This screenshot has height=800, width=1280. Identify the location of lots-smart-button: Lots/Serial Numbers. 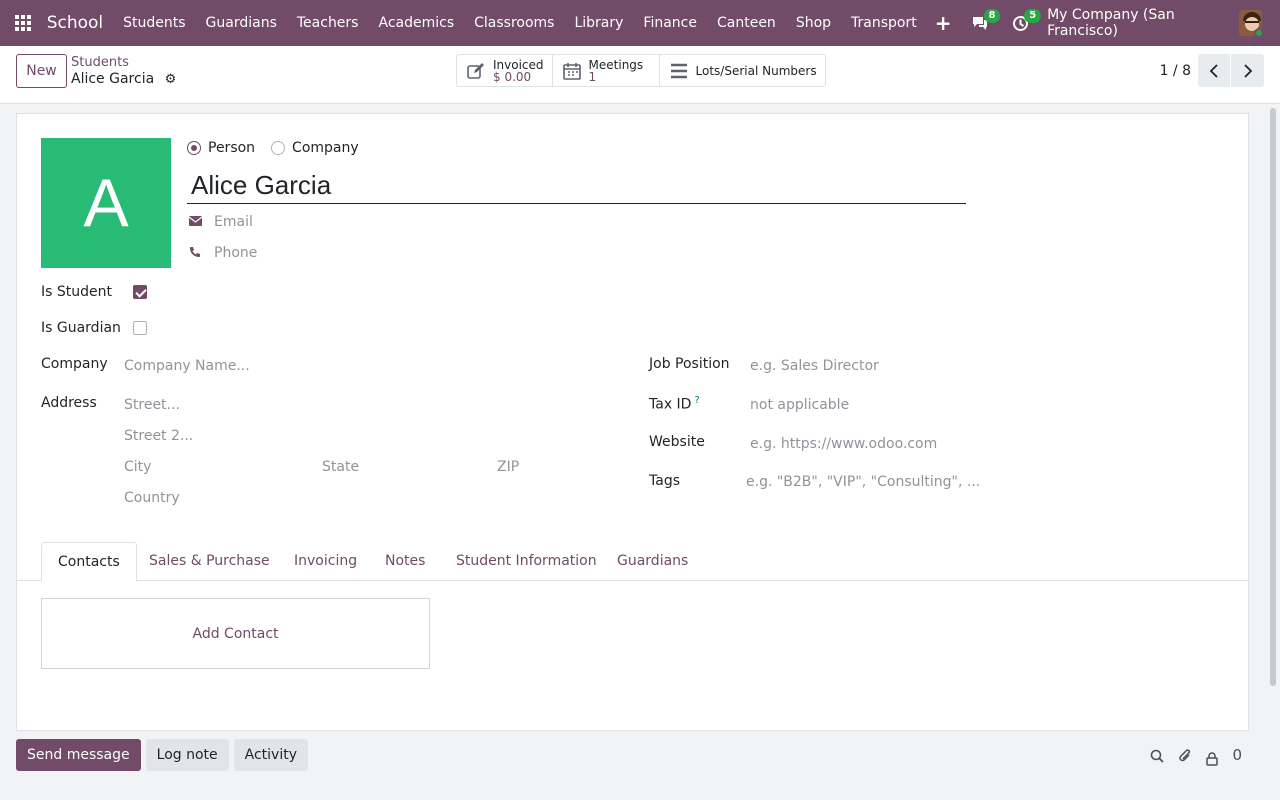
(742, 70).